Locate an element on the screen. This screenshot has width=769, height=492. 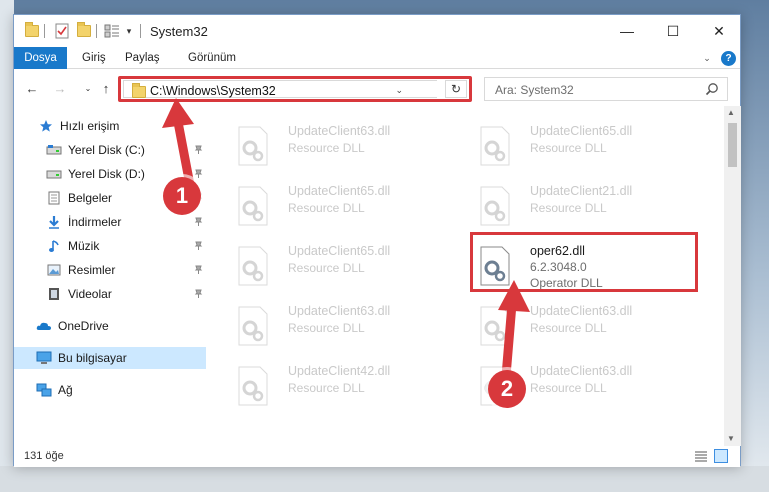
quick-access-dropdown: ▾ is located at coordinates (129, 31).